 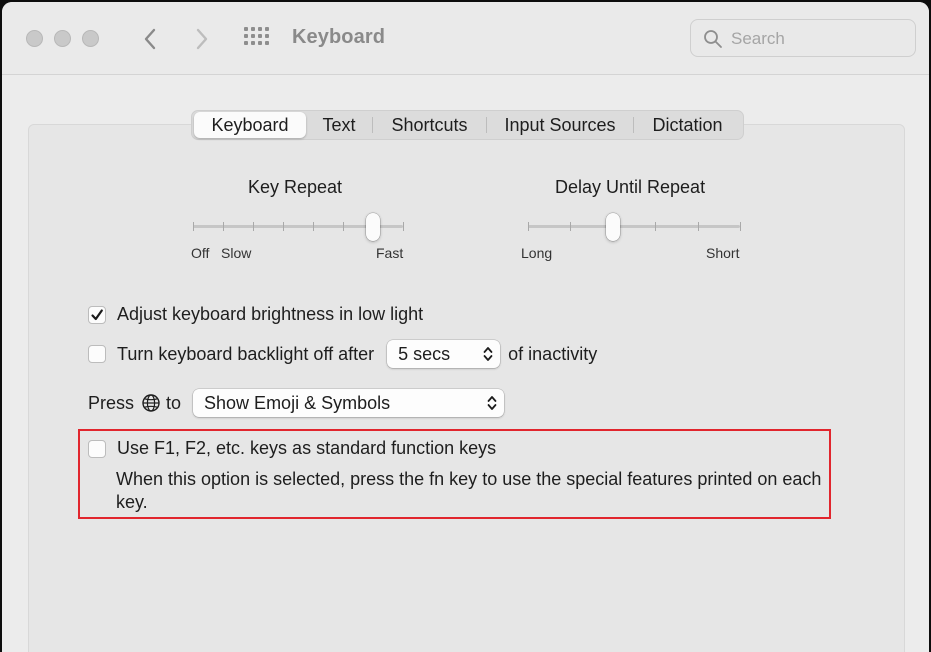 I want to click on window-title: Keyboard, so click(x=339, y=37).